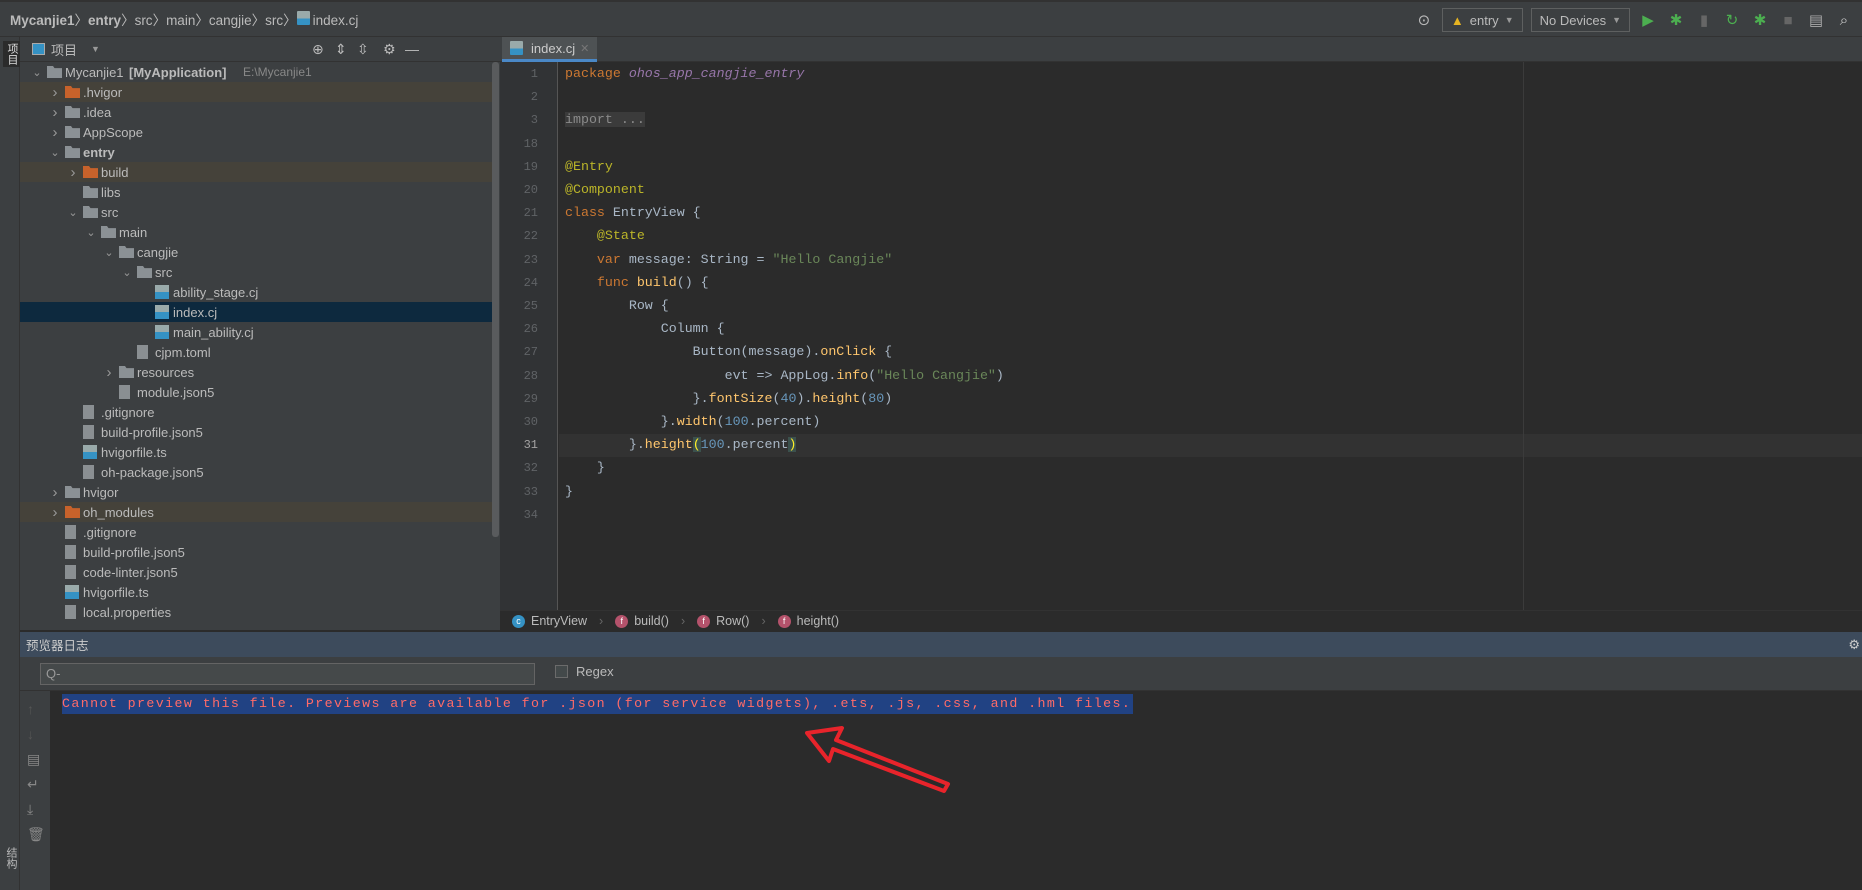 Image resolution: width=1862 pixels, height=890 pixels. Describe the element at coordinates (256, 512) in the screenshot. I see `tree-item: › oh_modules` at that location.